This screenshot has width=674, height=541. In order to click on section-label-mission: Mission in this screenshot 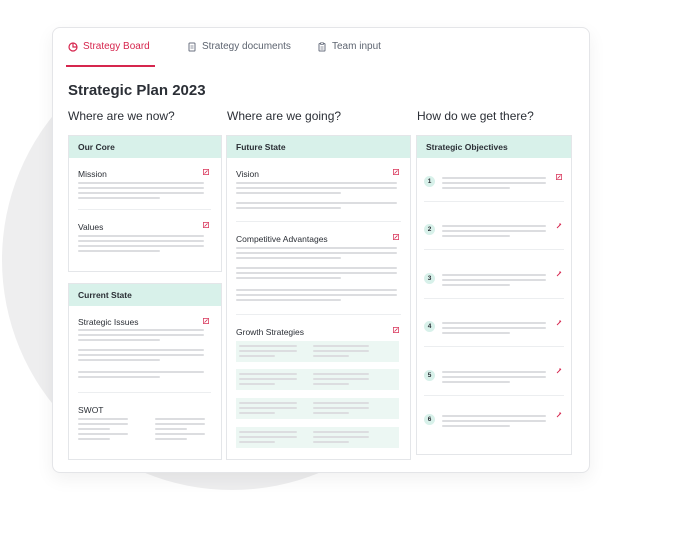, I will do `click(92, 174)`.